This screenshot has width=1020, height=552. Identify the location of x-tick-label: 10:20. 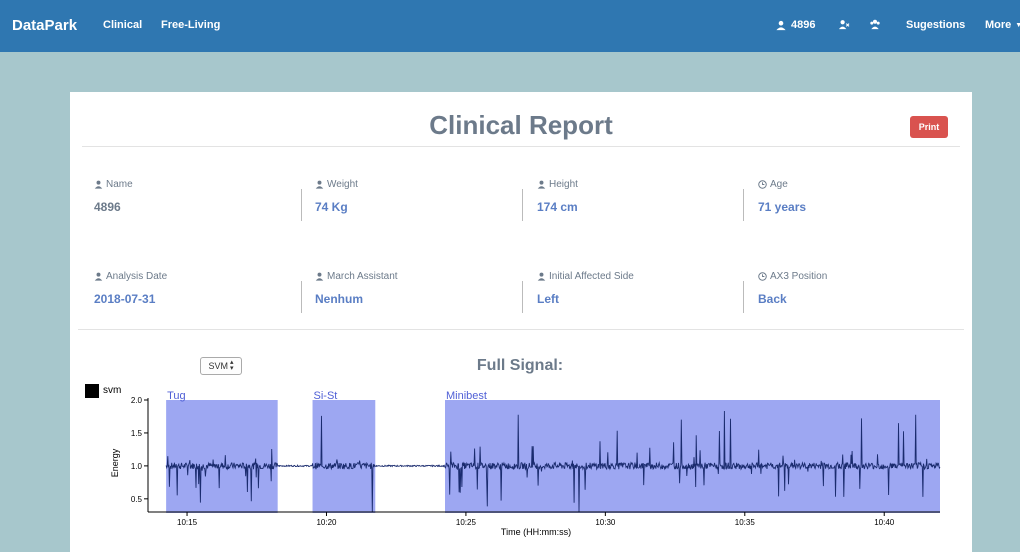
(326, 522).